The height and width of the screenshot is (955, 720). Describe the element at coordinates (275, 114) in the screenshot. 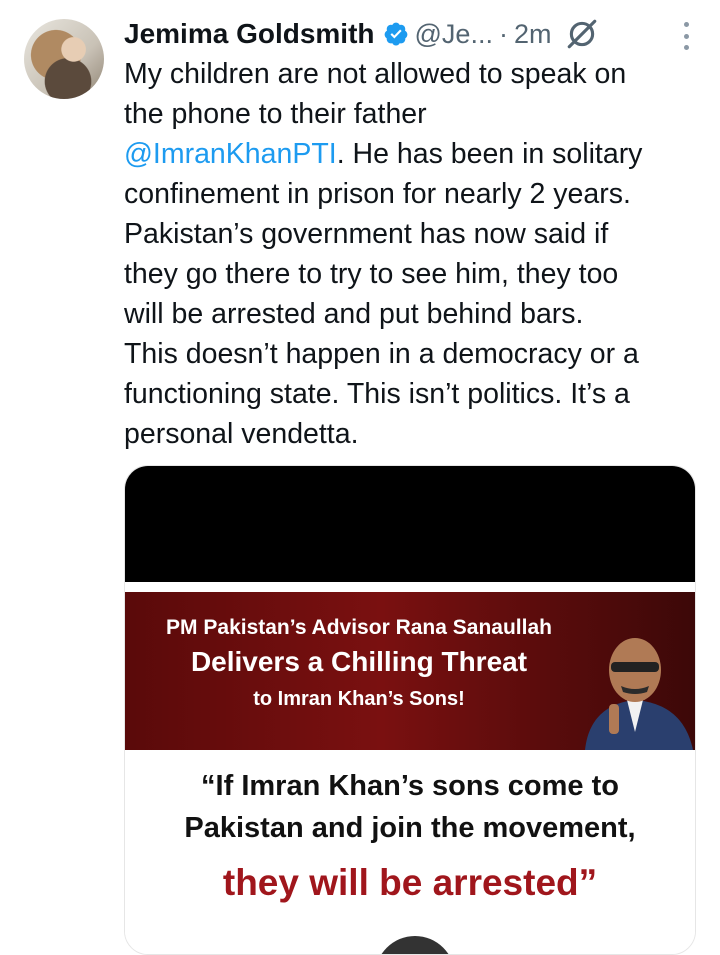

I see `tweet-line: the phone to their father` at that location.